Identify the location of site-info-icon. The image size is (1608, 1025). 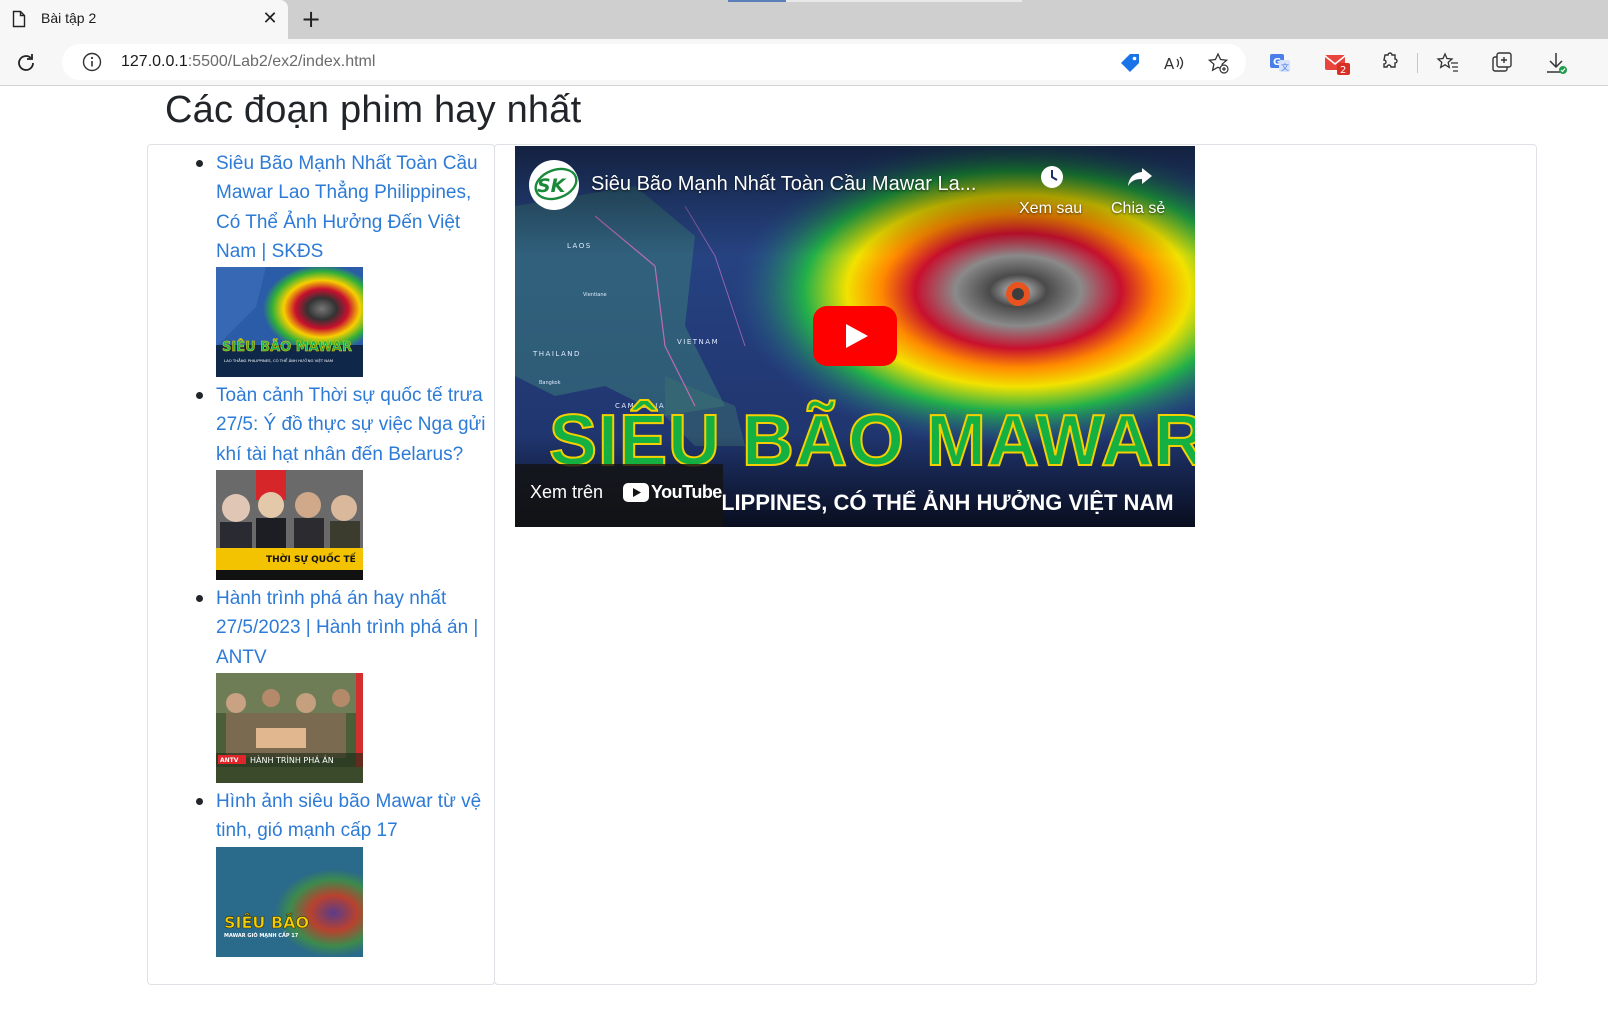
(92, 62).